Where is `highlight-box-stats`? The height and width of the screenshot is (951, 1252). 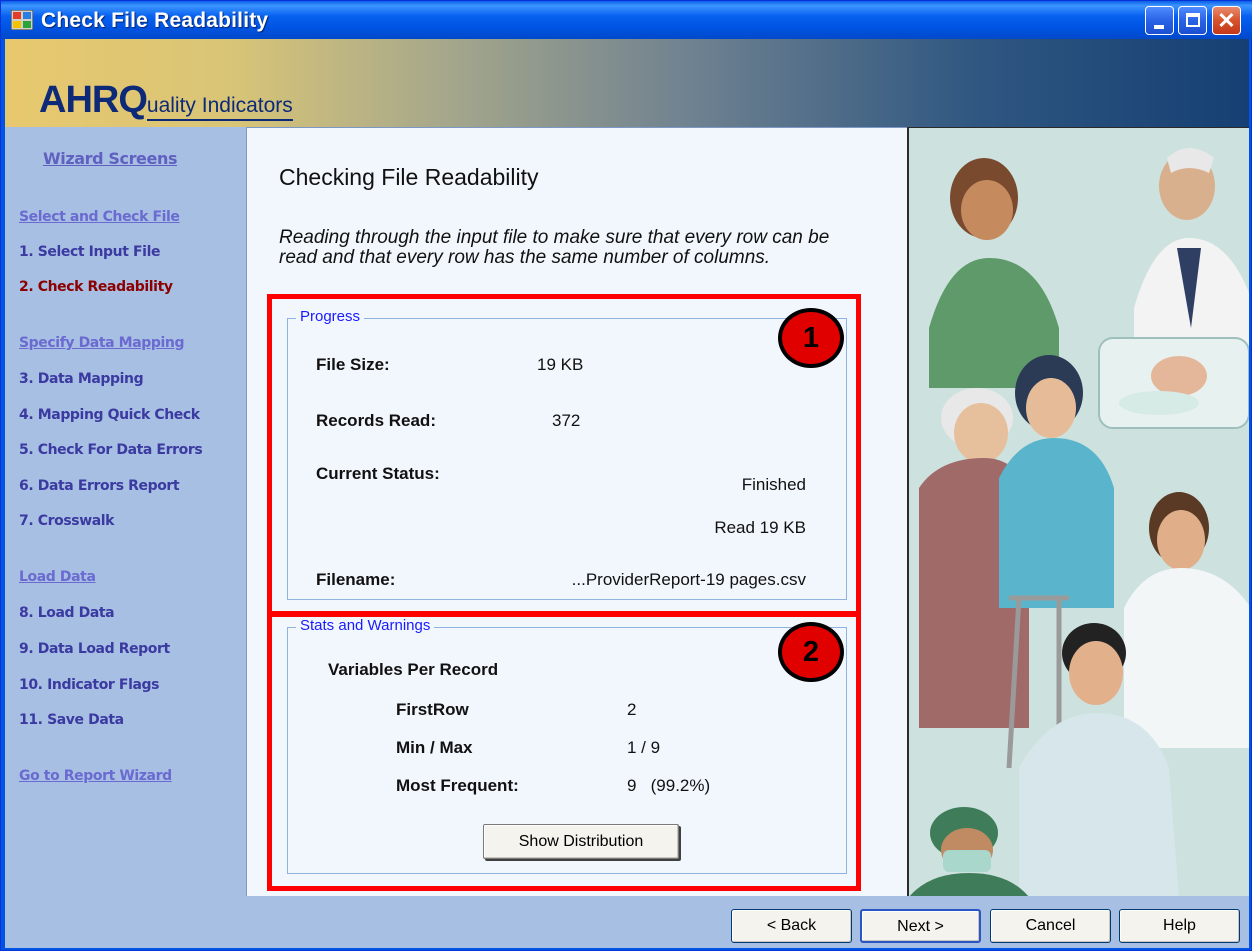
highlight-box-stats is located at coordinates (564, 751).